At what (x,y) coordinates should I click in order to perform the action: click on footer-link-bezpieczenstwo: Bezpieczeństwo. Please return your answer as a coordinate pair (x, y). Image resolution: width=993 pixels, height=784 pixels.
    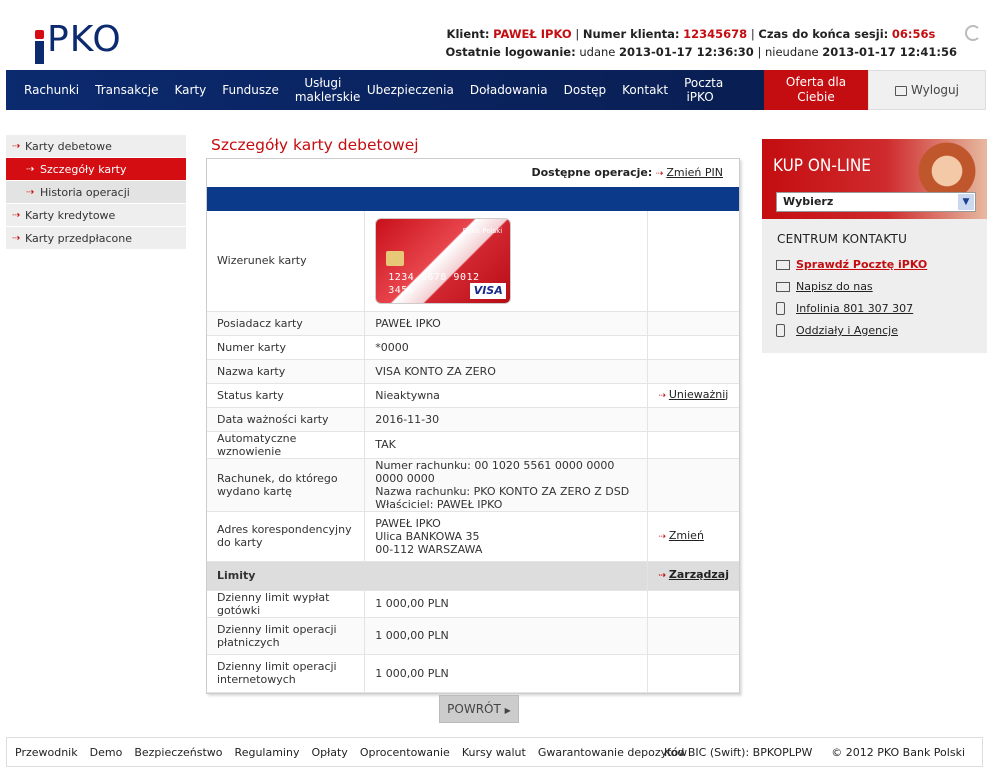
    Looking at the image, I should click on (178, 752).